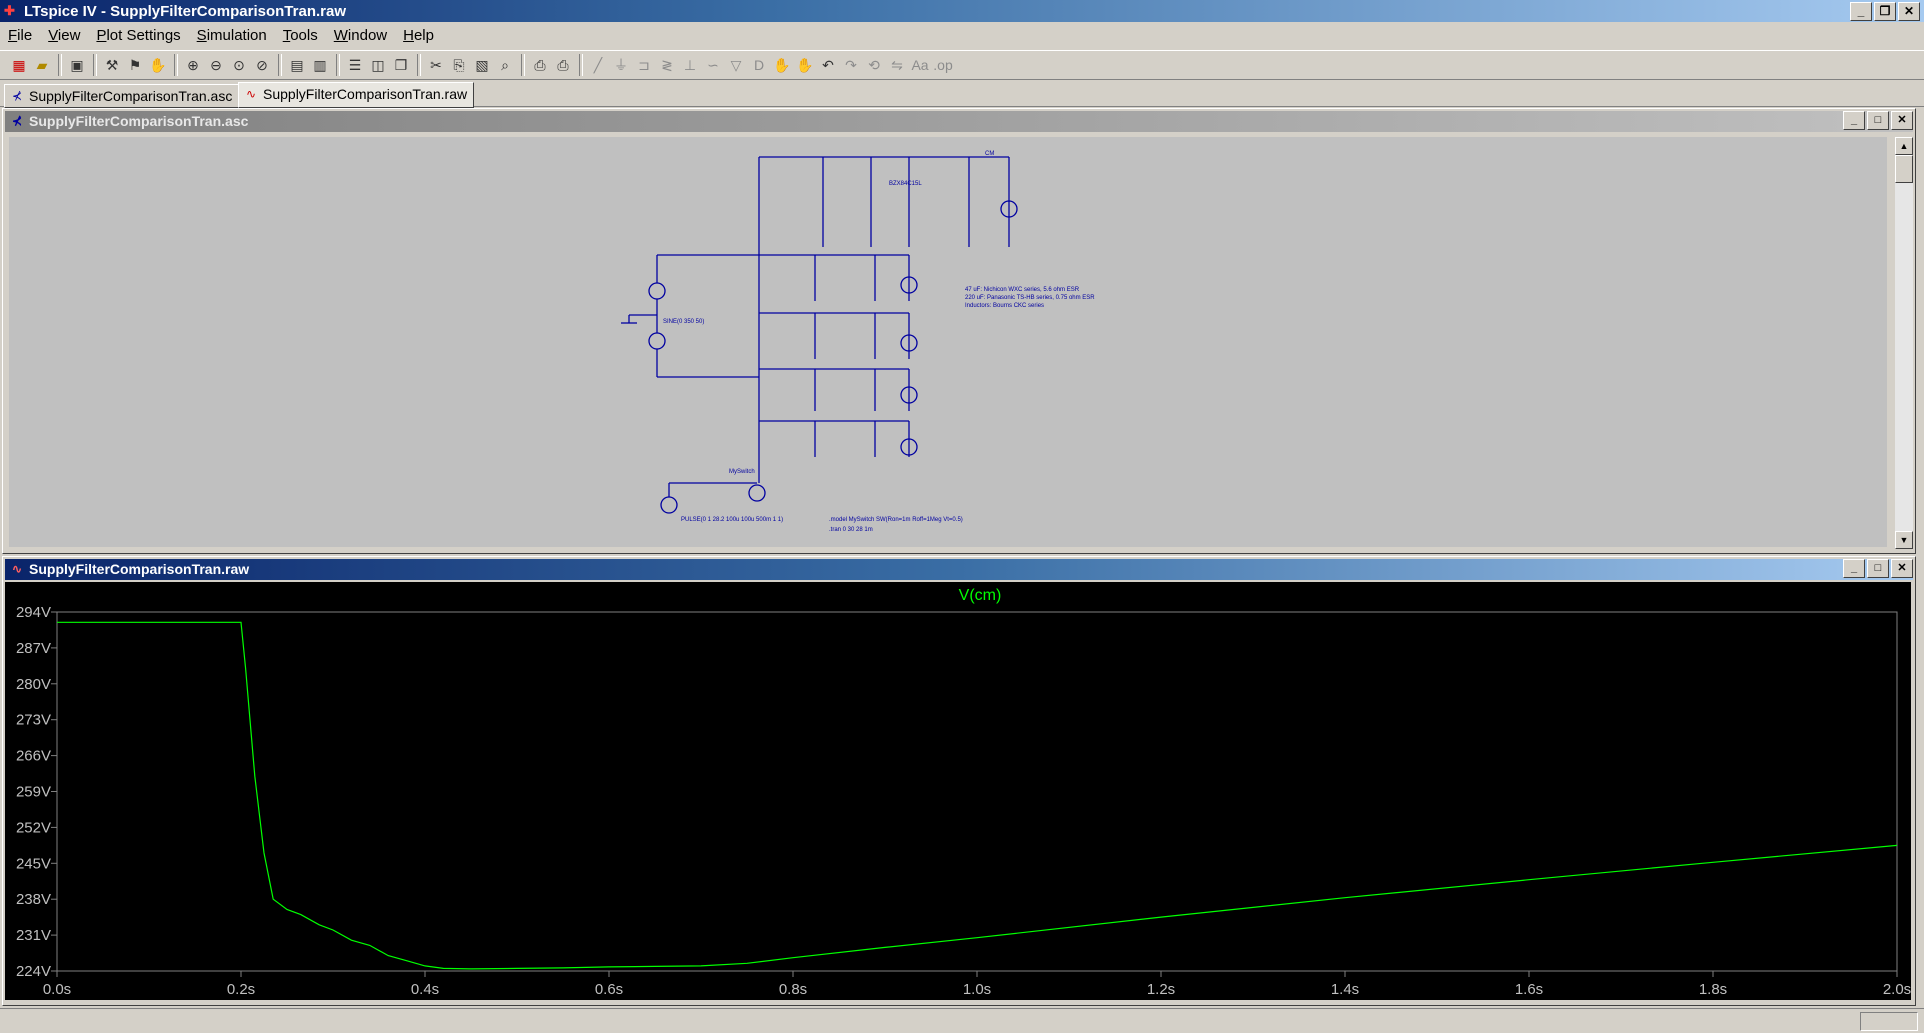  I want to click on tab-schematic: ⊀ SupplyFilterComparisonTran.asc, so click(122, 96).